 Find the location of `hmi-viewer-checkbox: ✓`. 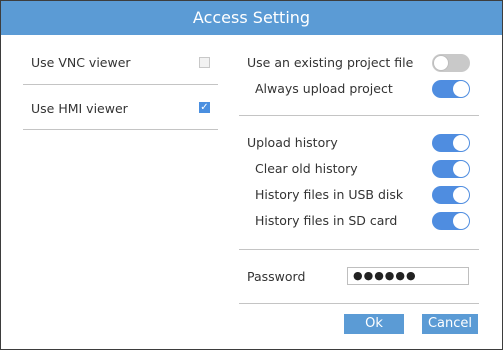

hmi-viewer-checkbox: ✓ is located at coordinates (204, 107).